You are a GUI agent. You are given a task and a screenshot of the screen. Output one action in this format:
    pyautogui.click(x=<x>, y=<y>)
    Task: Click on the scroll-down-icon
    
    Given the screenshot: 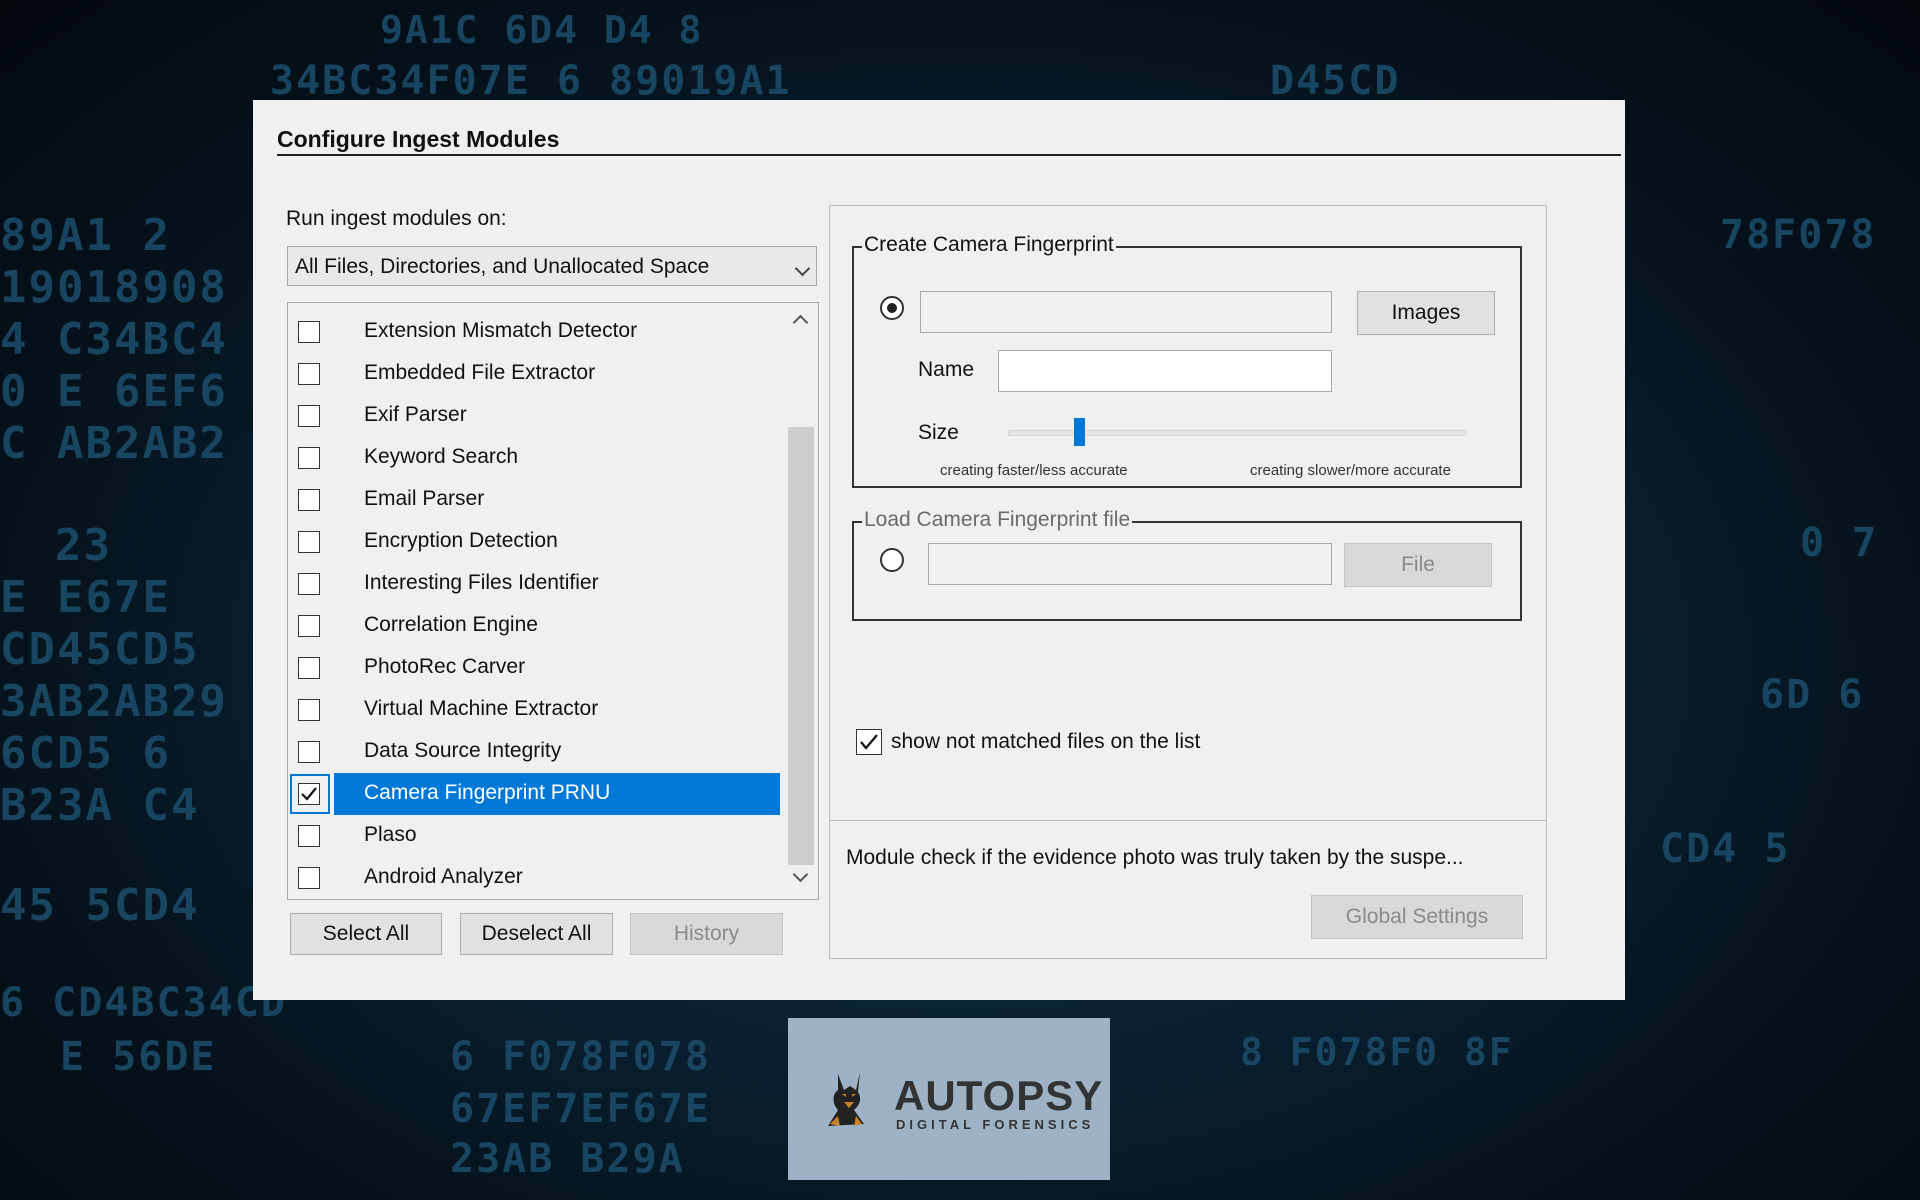 What is the action you would take?
    pyautogui.click(x=800, y=874)
    